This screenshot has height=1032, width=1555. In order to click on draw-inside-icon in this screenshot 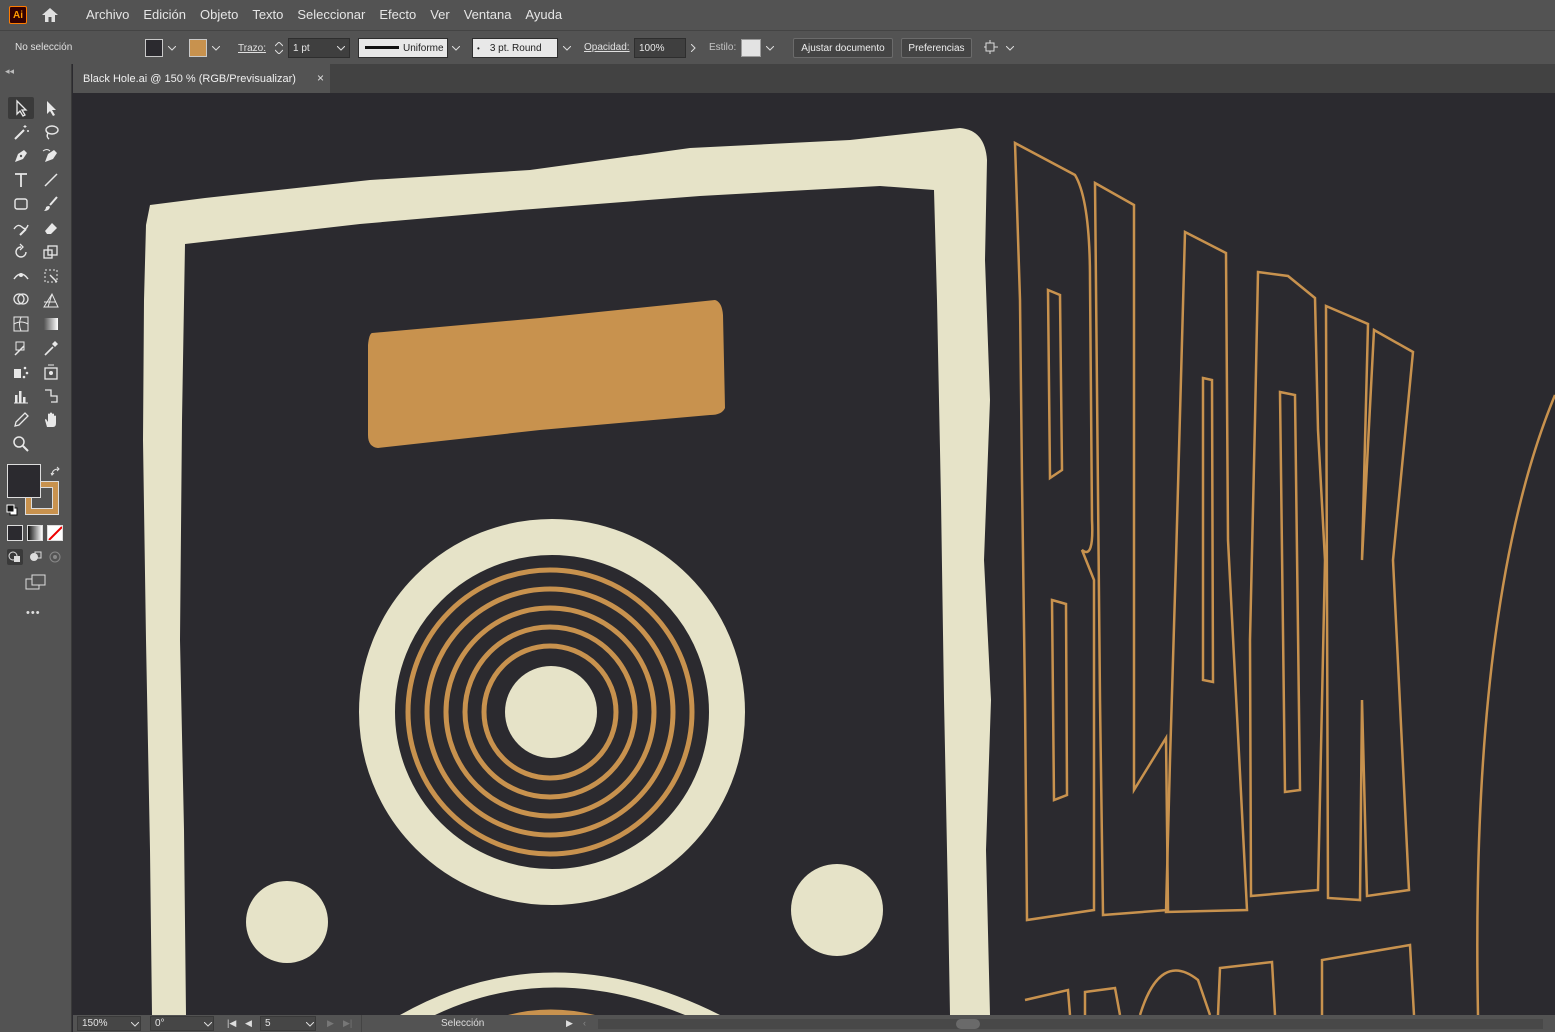, I will do `click(55, 557)`.